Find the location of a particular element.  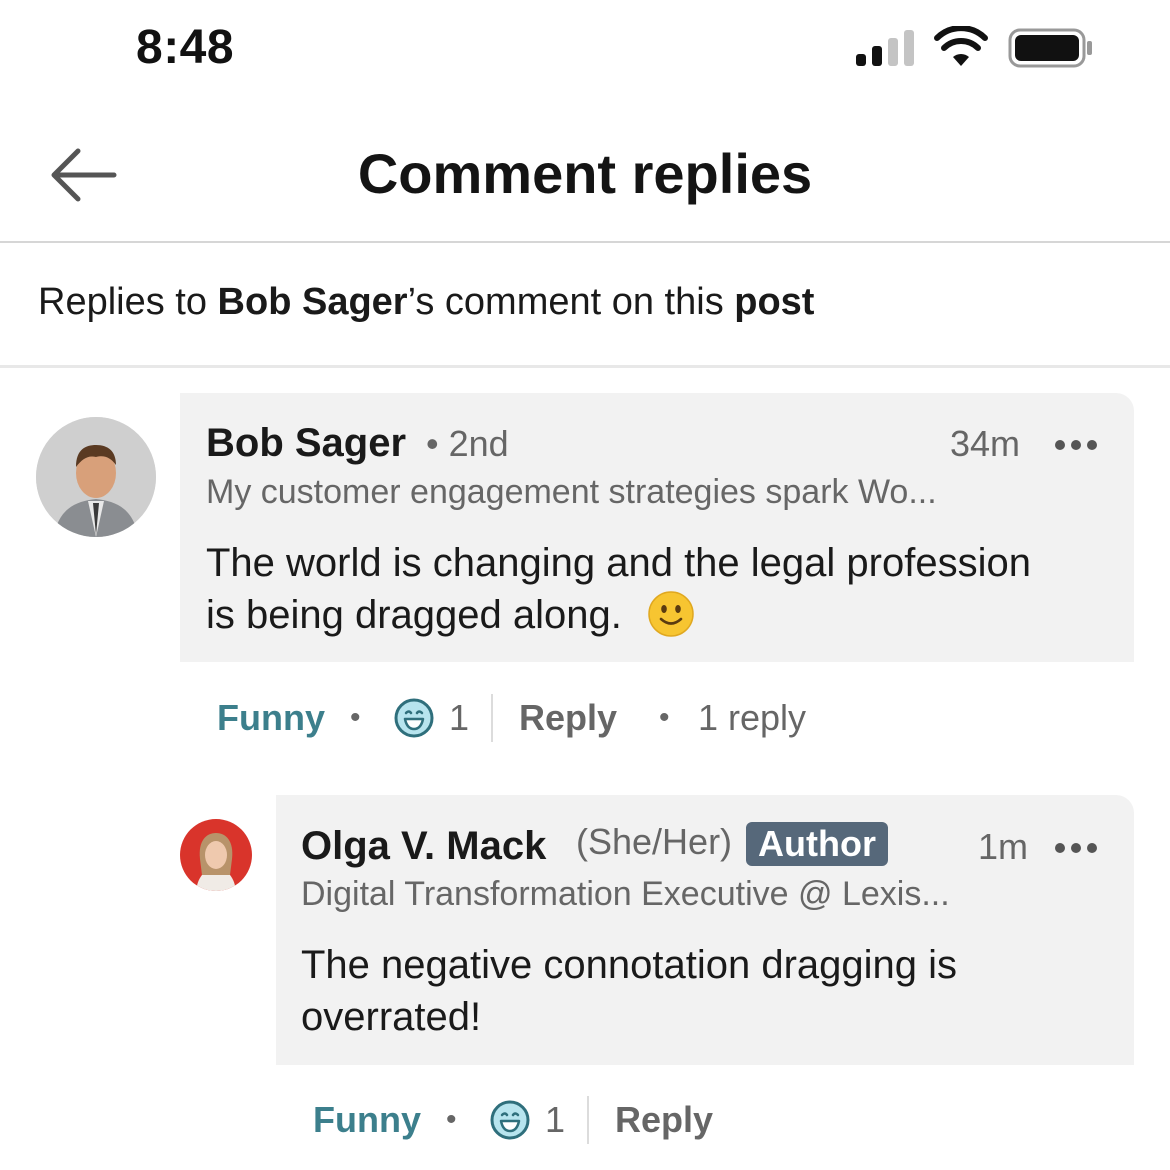

author-name: Olga V. Mack is located at coordinates (423, 846).